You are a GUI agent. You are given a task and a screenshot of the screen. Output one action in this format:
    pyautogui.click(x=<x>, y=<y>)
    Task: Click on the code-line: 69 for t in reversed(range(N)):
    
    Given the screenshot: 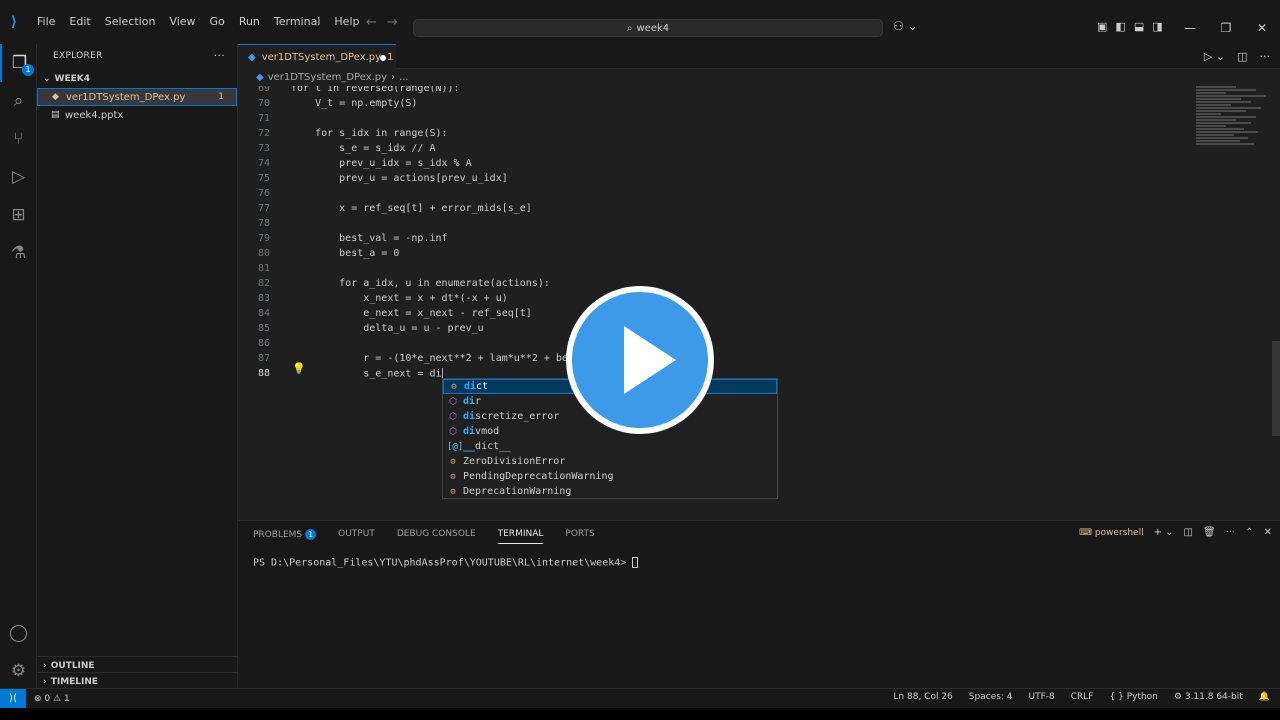 What is the action you would take?
    pyautogui.click(x=713, y=91)
    